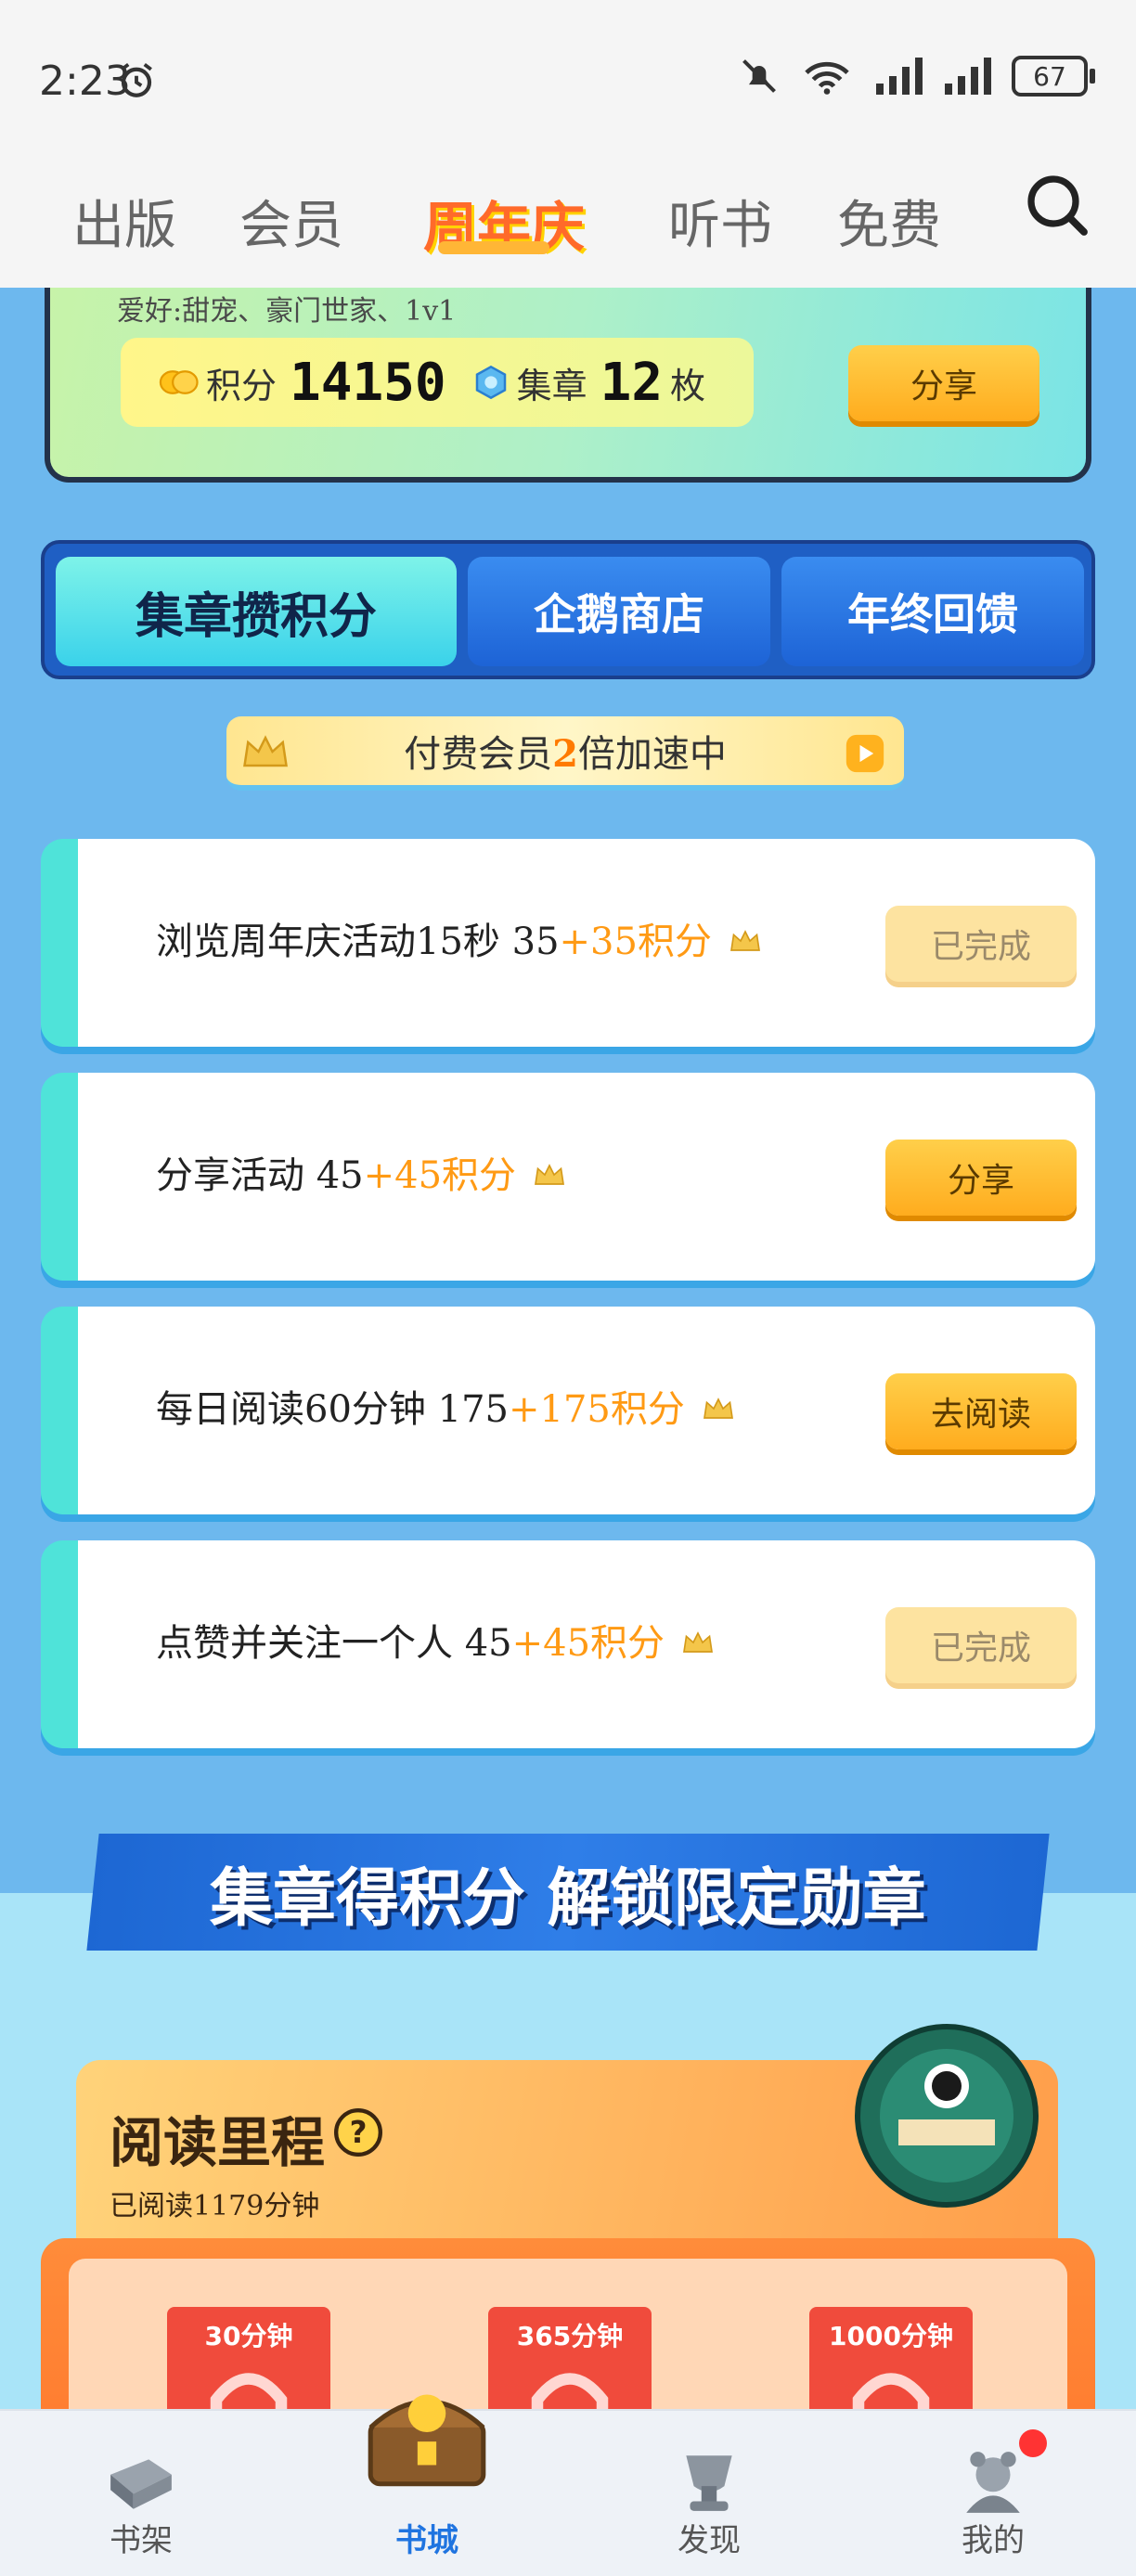 The image size is (1136, 2576). I want to click on bottom-nav-label: 我的, so click(993, 2540).